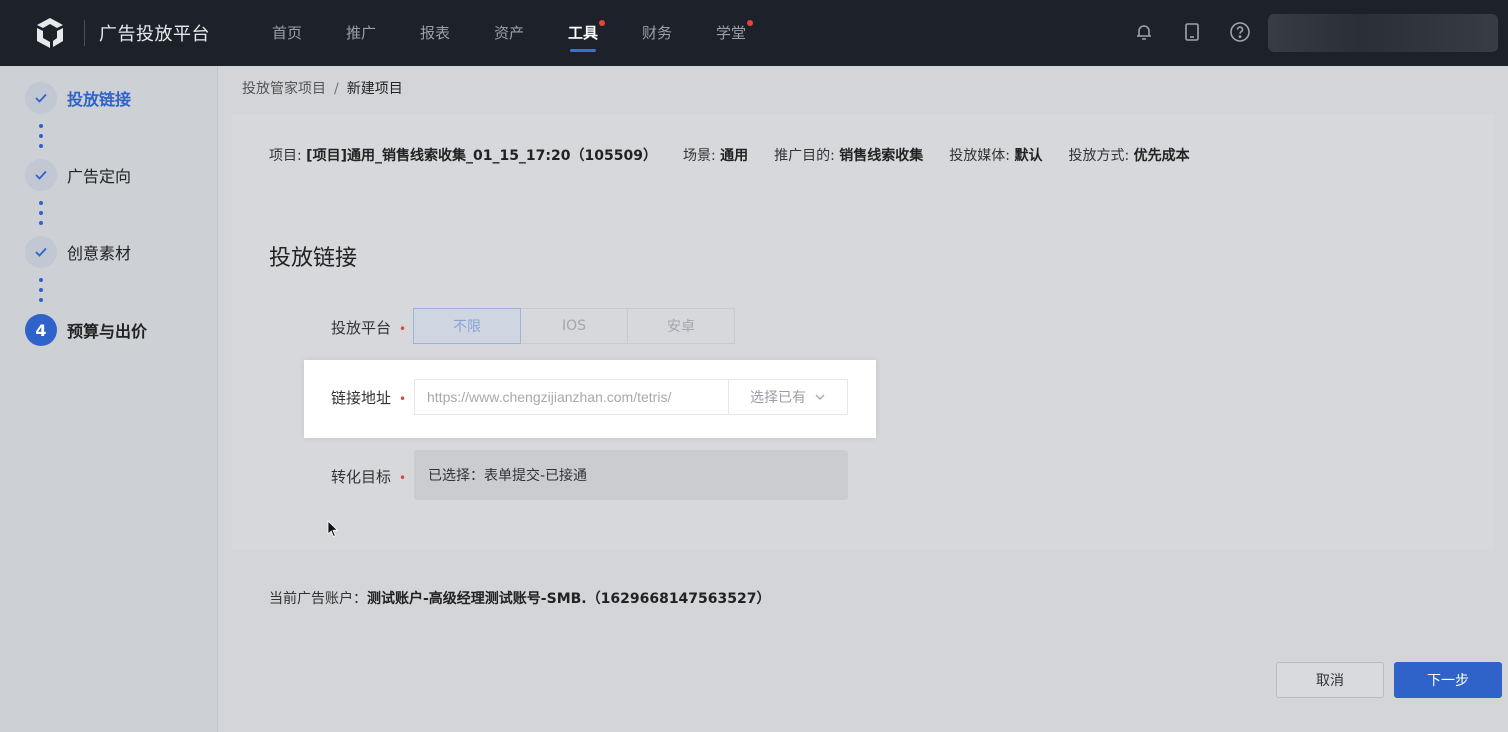 This screenshot has width=1508, height=732. I want to click on user-account-area, so click(1383, 33).